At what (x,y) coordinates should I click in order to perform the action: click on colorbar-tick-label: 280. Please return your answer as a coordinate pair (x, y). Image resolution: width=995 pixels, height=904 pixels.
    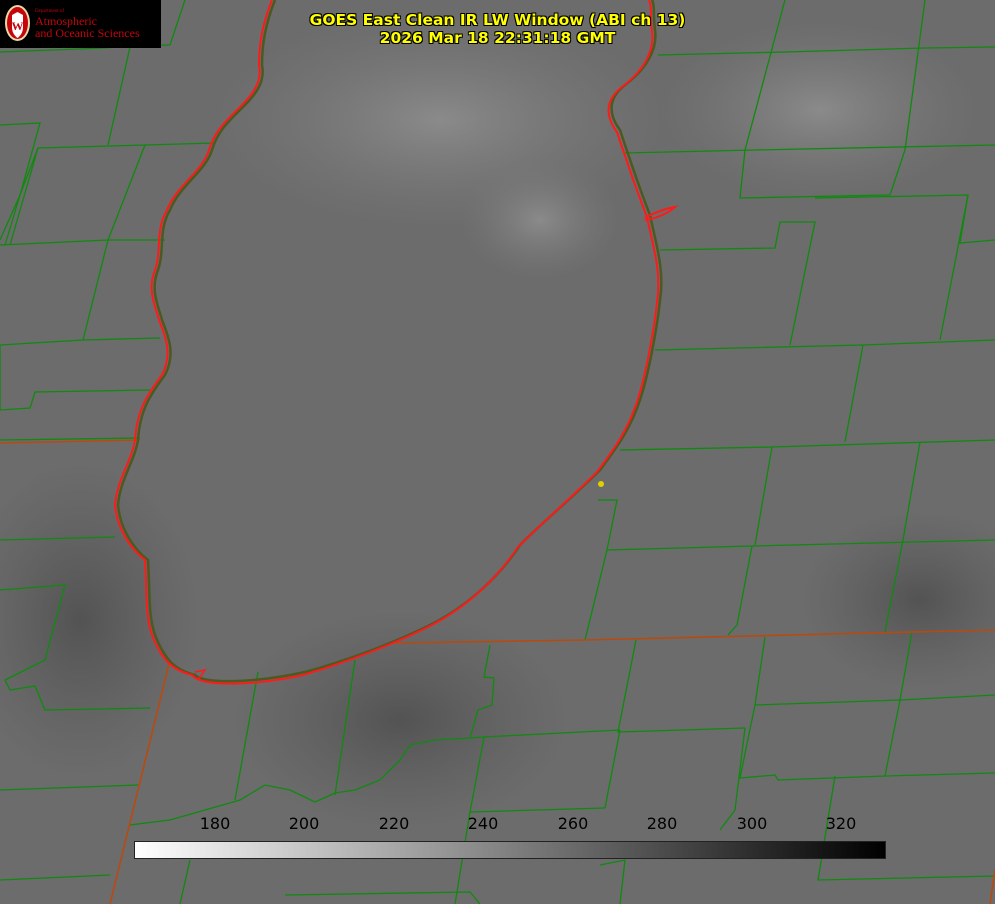
    Looking at the image, I should click on (662, 823).